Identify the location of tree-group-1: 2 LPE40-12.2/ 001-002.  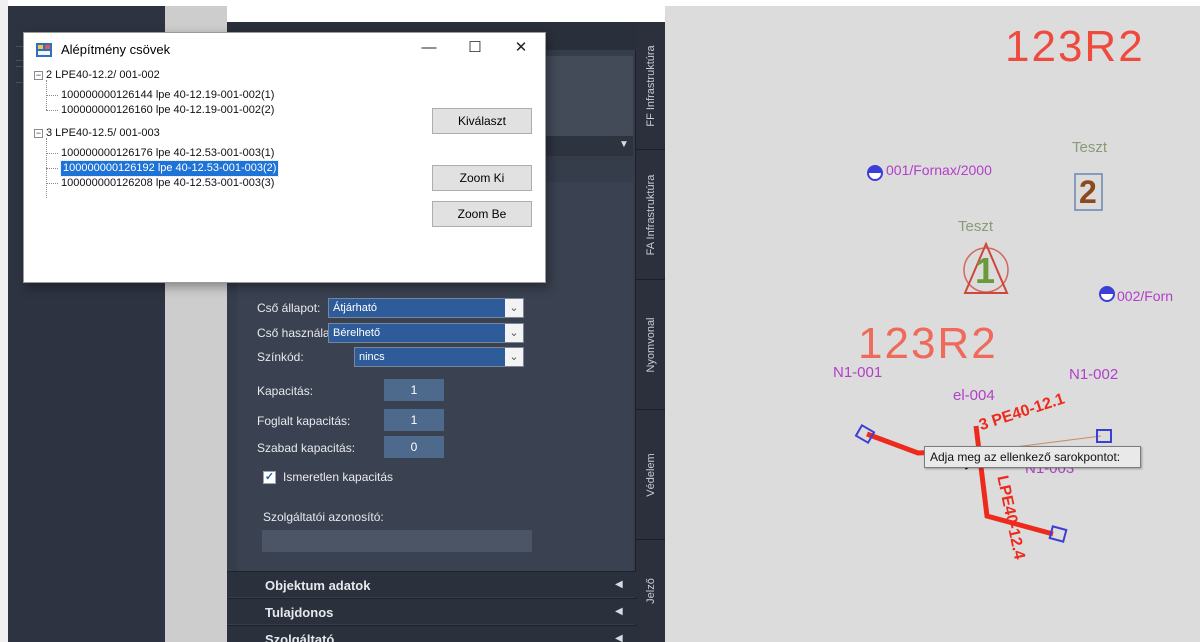
(103, 75).